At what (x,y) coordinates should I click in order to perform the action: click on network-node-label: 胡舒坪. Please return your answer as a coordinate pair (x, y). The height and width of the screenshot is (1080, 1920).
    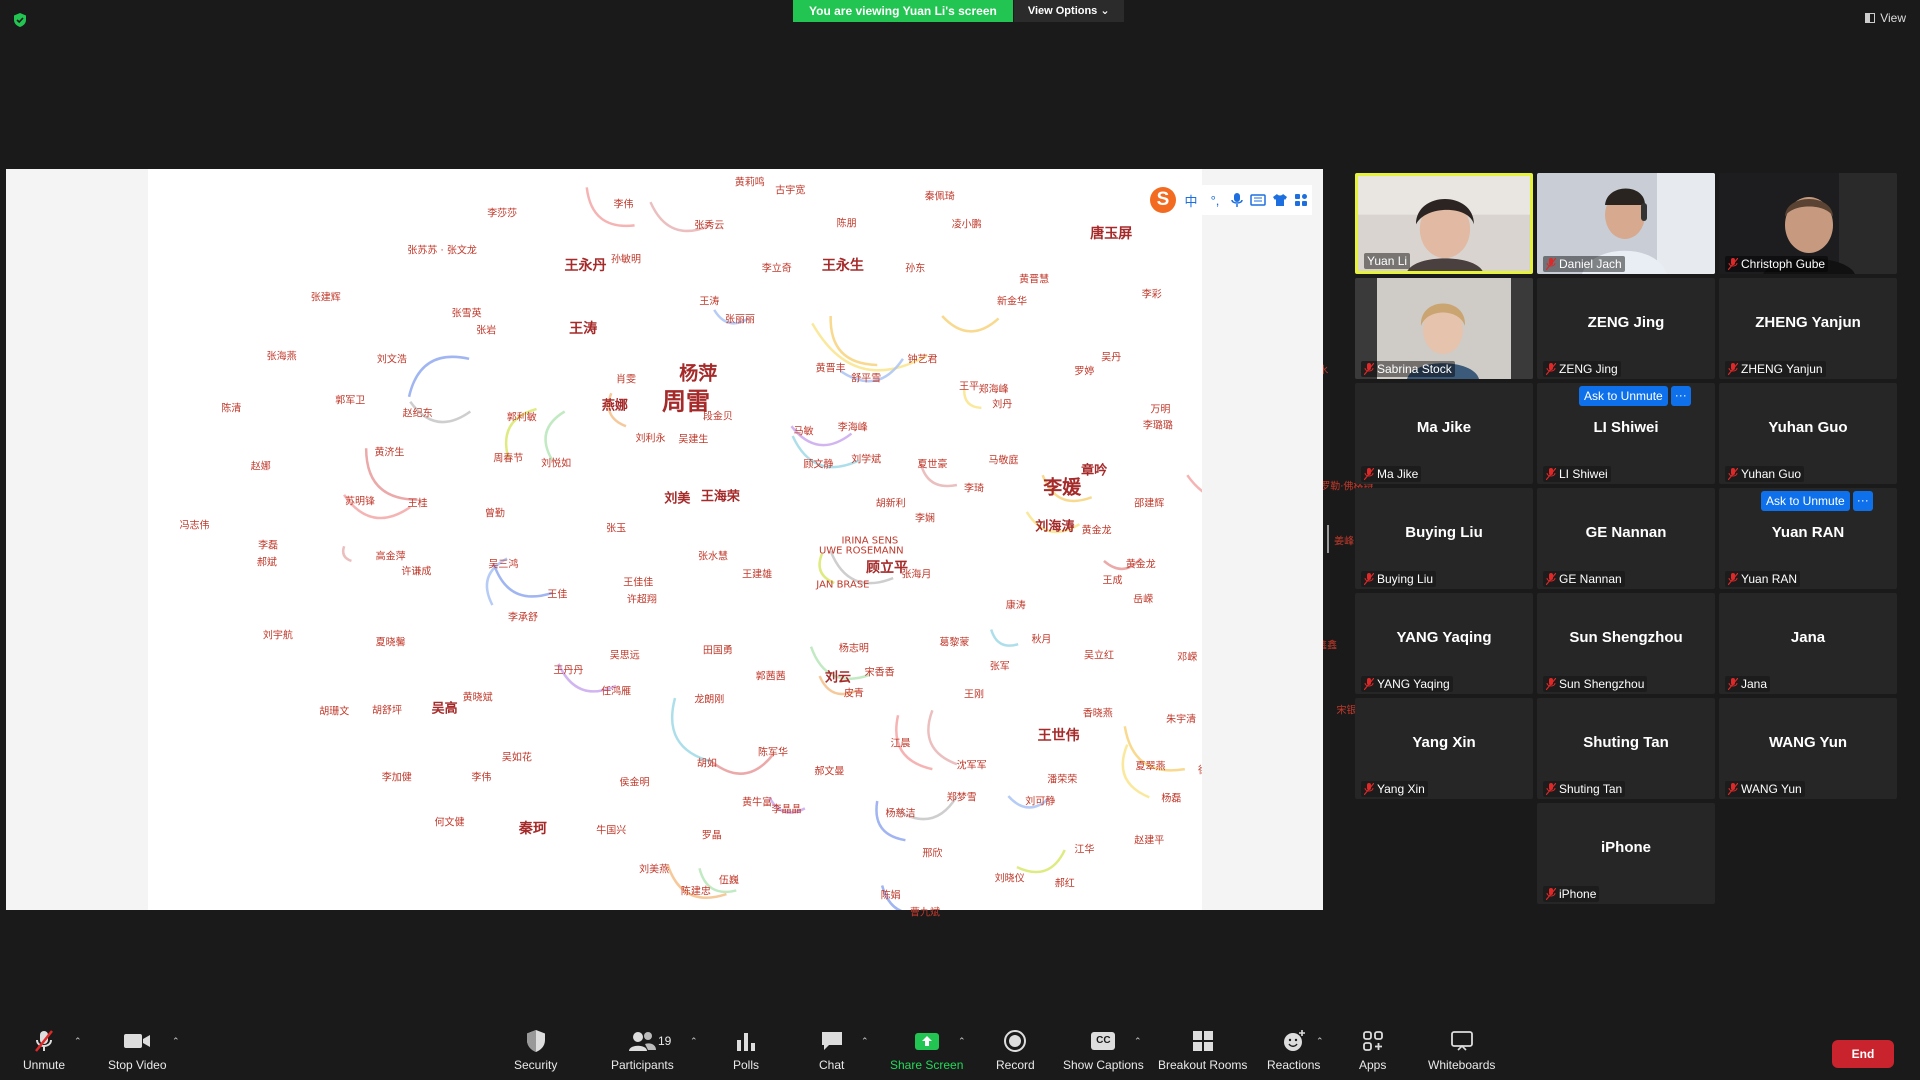
    Looking at the image, I should click on (386, 711).